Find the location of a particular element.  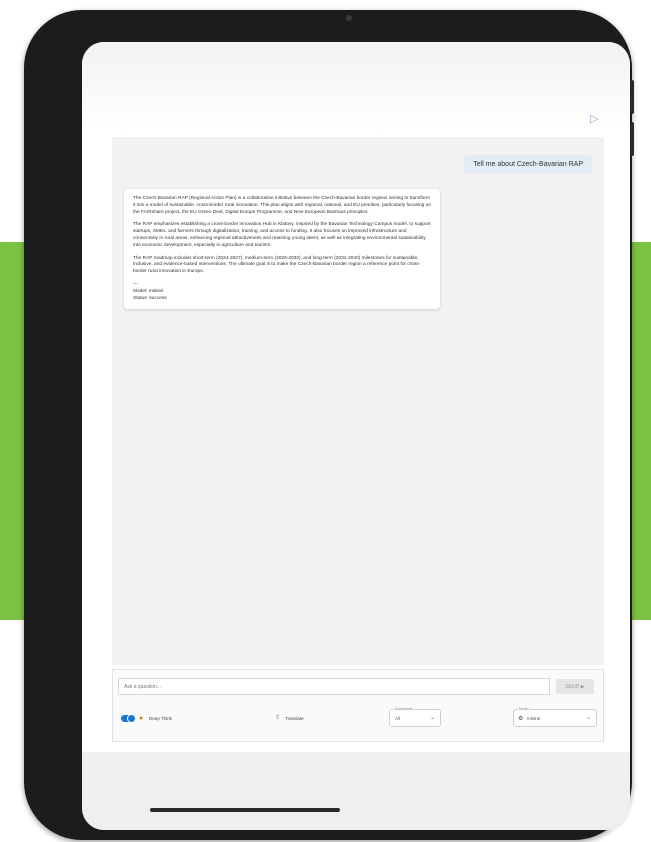

home-indicator is located at coordinates (245, 810).